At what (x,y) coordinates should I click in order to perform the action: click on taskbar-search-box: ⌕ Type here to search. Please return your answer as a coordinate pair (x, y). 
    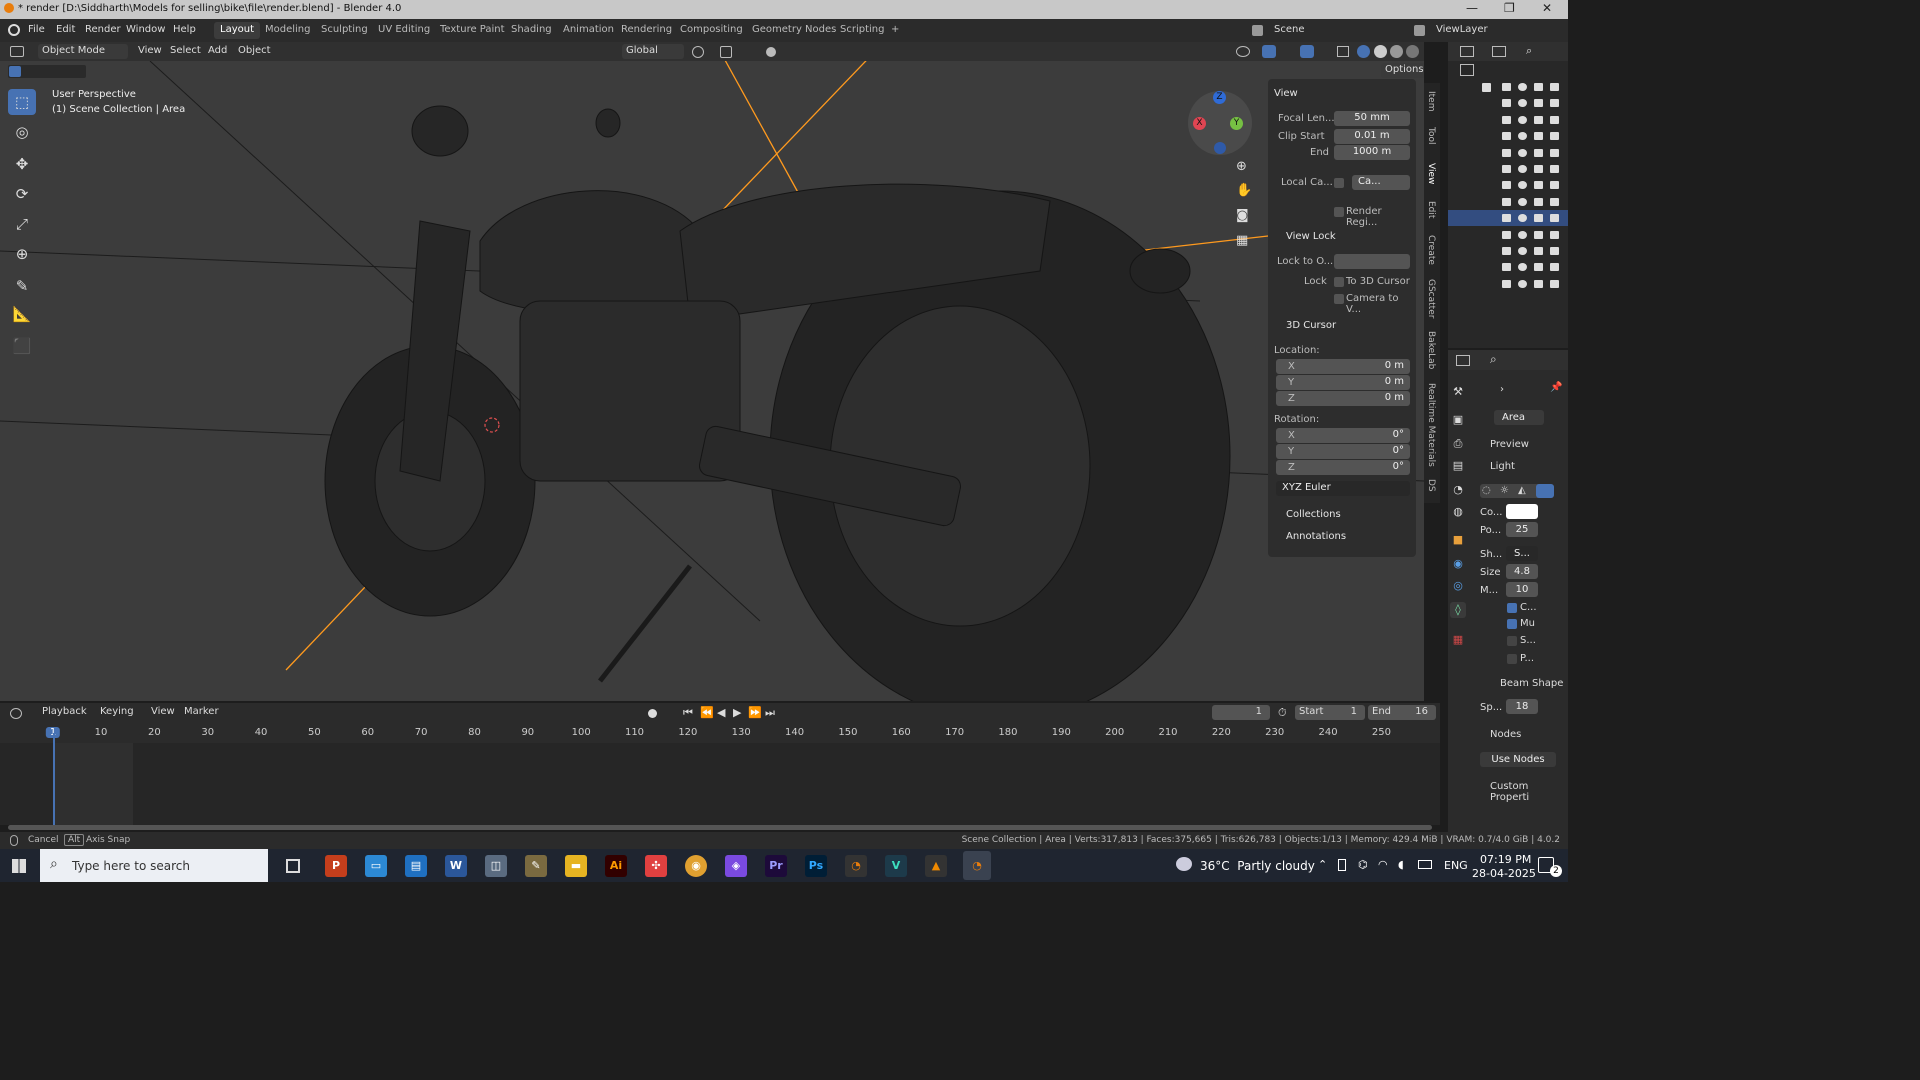
    Looking at the image, I should click on (154, 865).